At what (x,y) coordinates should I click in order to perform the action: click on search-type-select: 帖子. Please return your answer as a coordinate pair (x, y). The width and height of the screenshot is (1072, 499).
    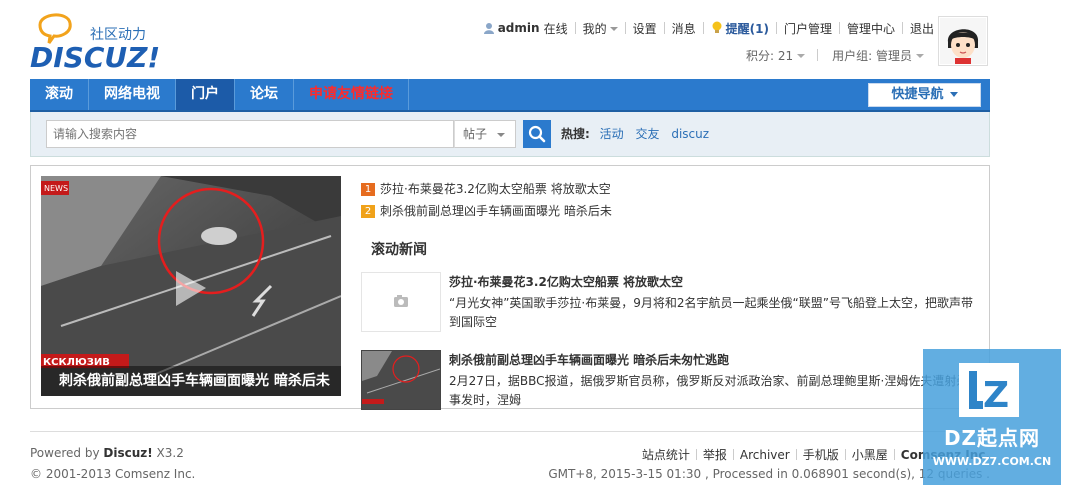
    Looking at the image, I should click on (485, 134).